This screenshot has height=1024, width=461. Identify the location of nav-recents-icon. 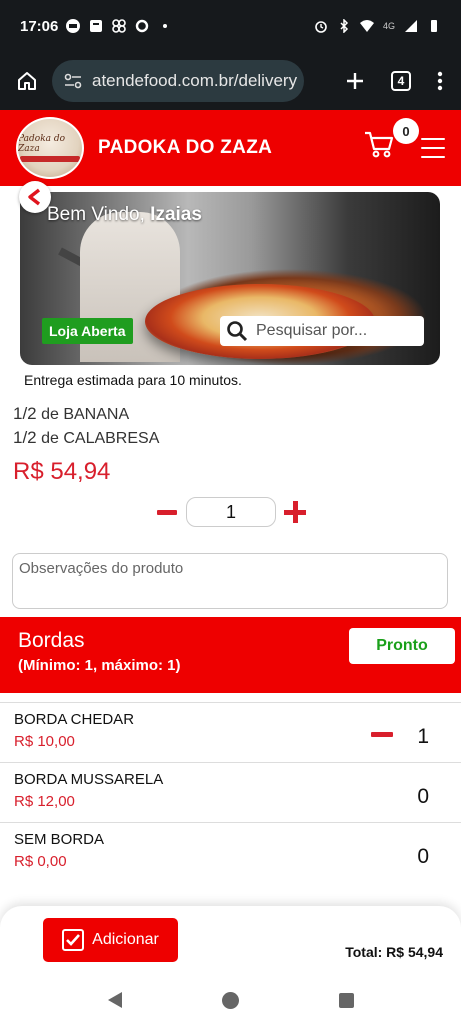
(346, 1000).